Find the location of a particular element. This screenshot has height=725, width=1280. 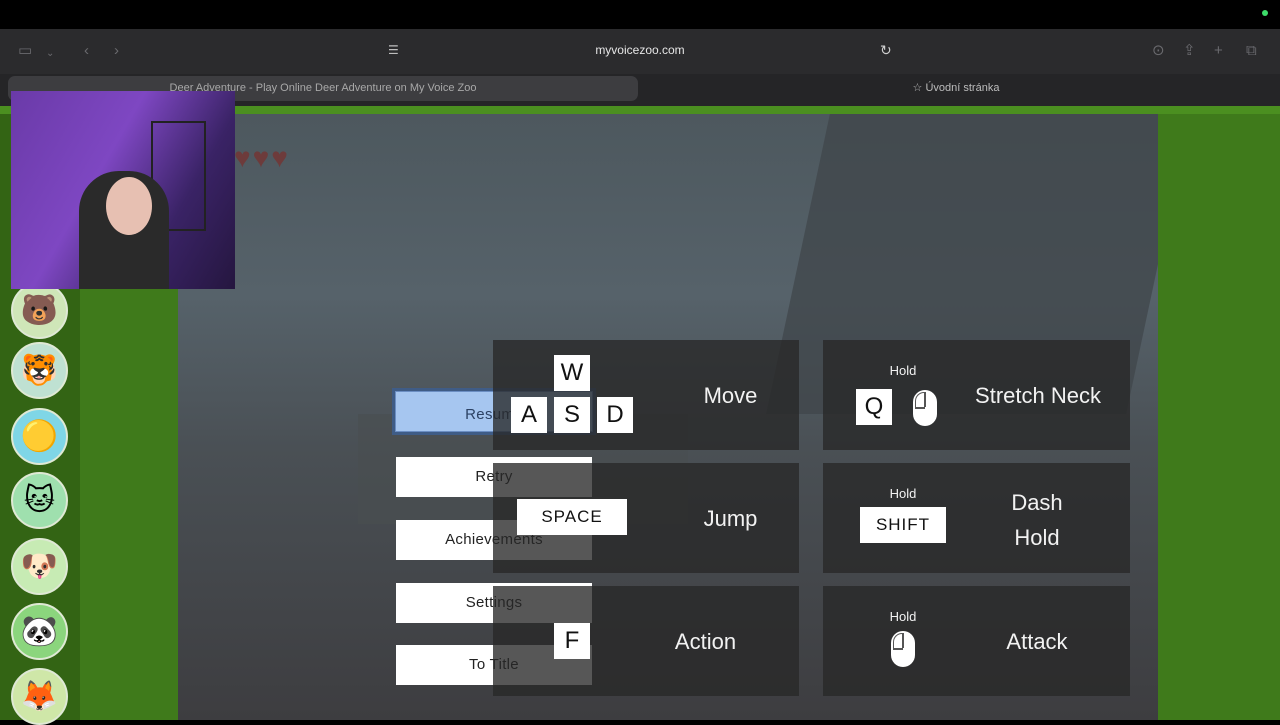

tiger-avatar: 🐯 is located at coordinates (39, 370).